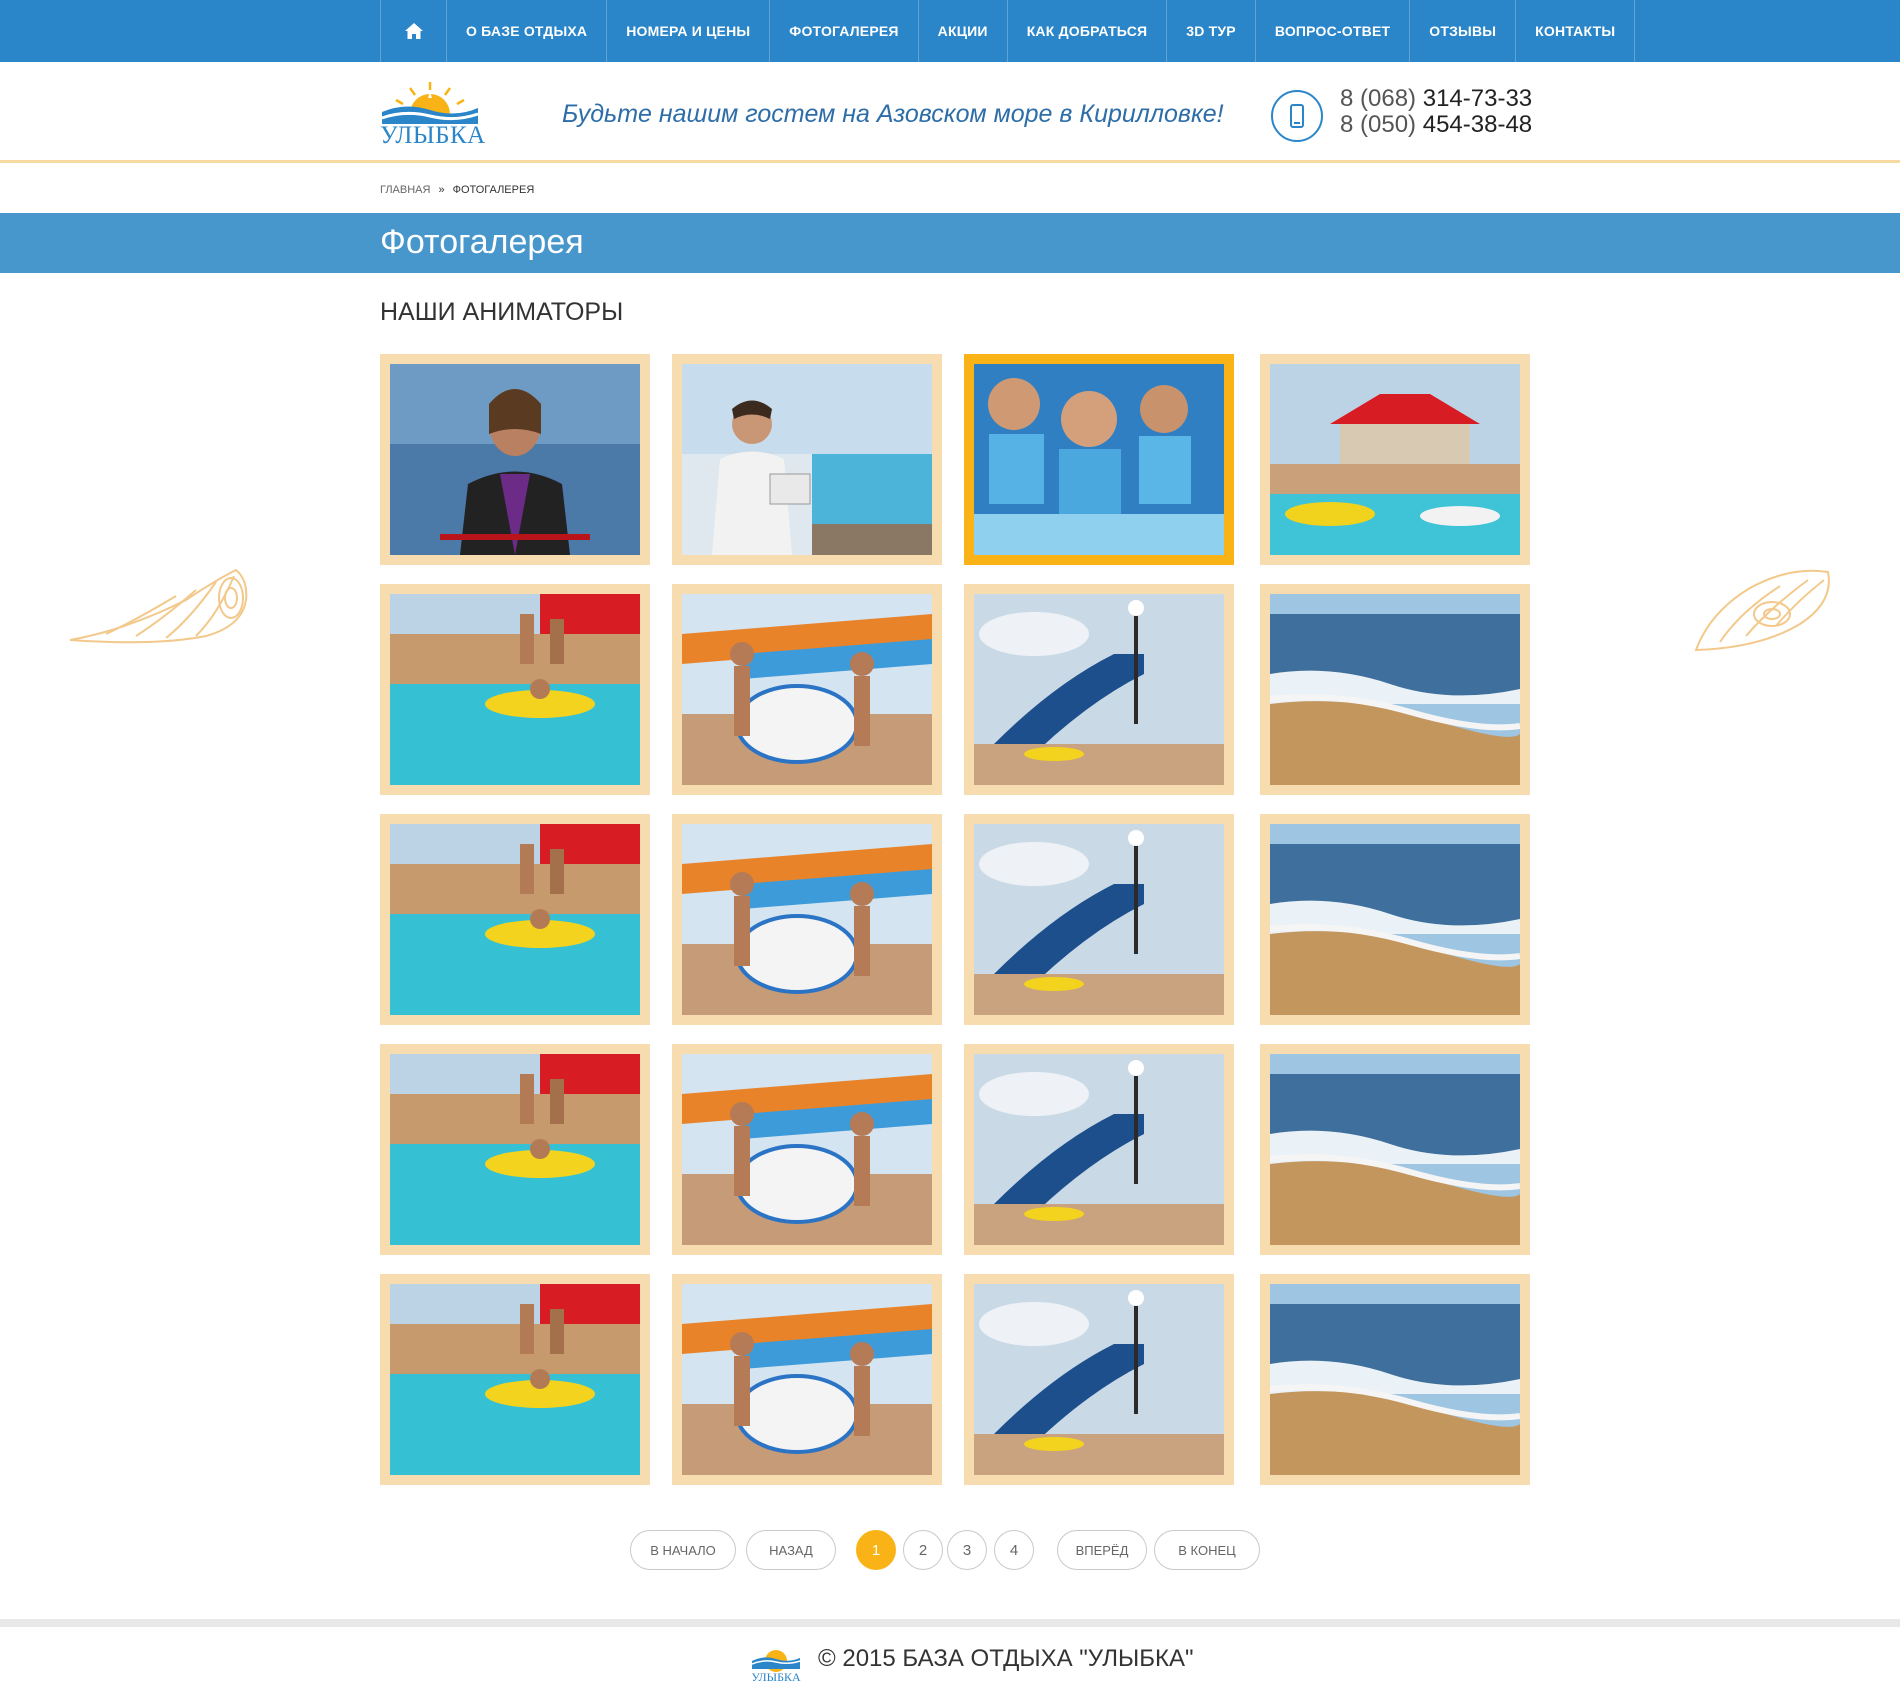 This screenshot has height=1697, width=1900. I want to click on phone-1-number: 314-73-33, so click(1477, 98).